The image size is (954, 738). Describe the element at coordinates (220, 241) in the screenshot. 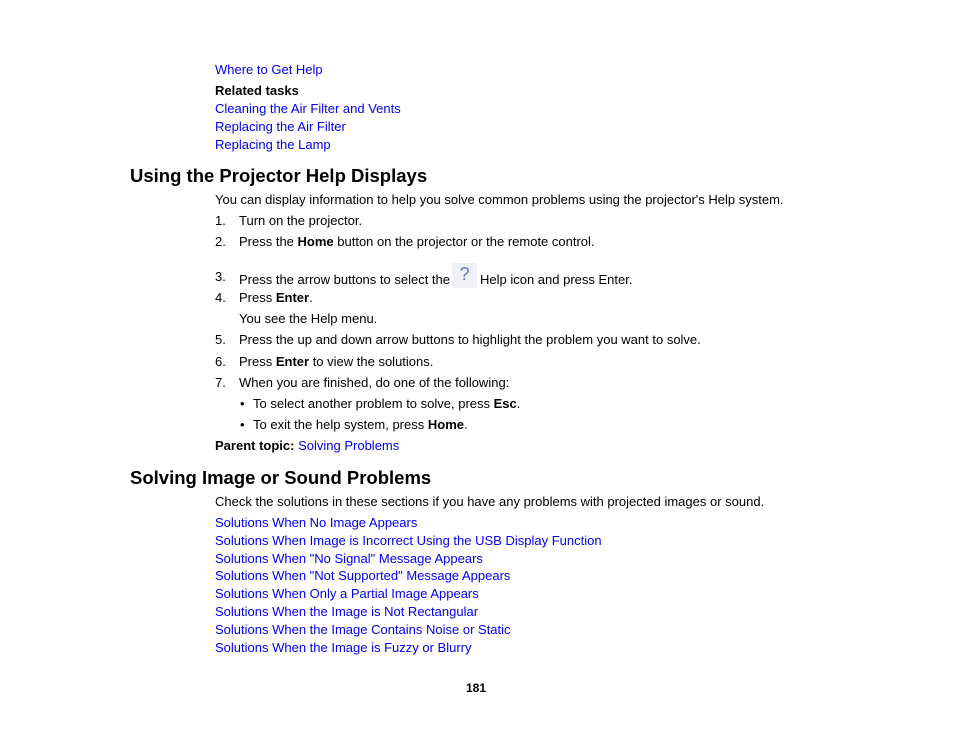

I see `step-number: 2.` at that location.